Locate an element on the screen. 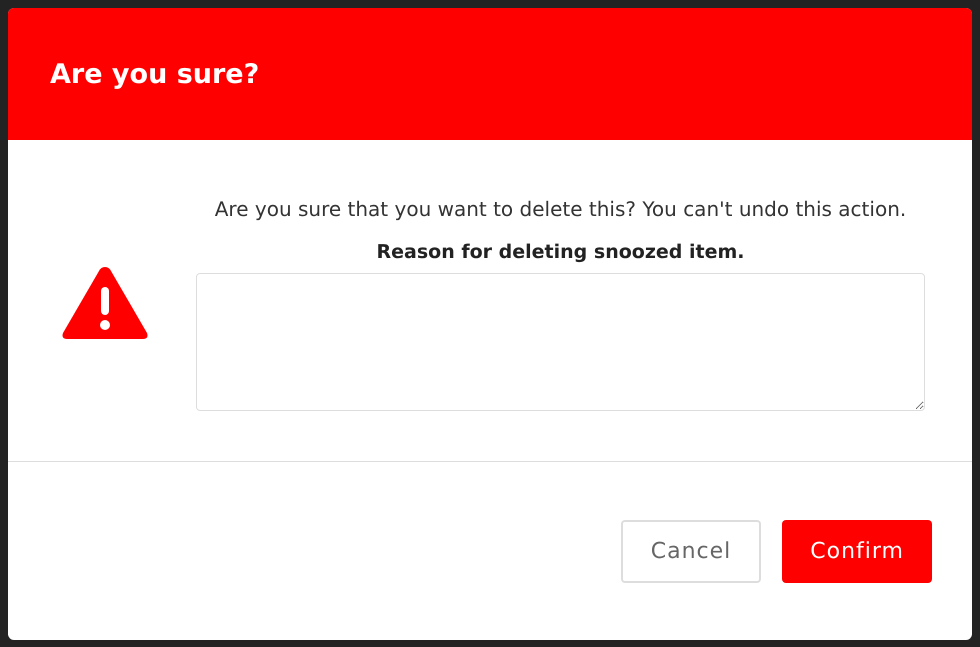 This screenshot has width=980, height=647. cancel-button: Cancel is located at coordinates (691, 551).